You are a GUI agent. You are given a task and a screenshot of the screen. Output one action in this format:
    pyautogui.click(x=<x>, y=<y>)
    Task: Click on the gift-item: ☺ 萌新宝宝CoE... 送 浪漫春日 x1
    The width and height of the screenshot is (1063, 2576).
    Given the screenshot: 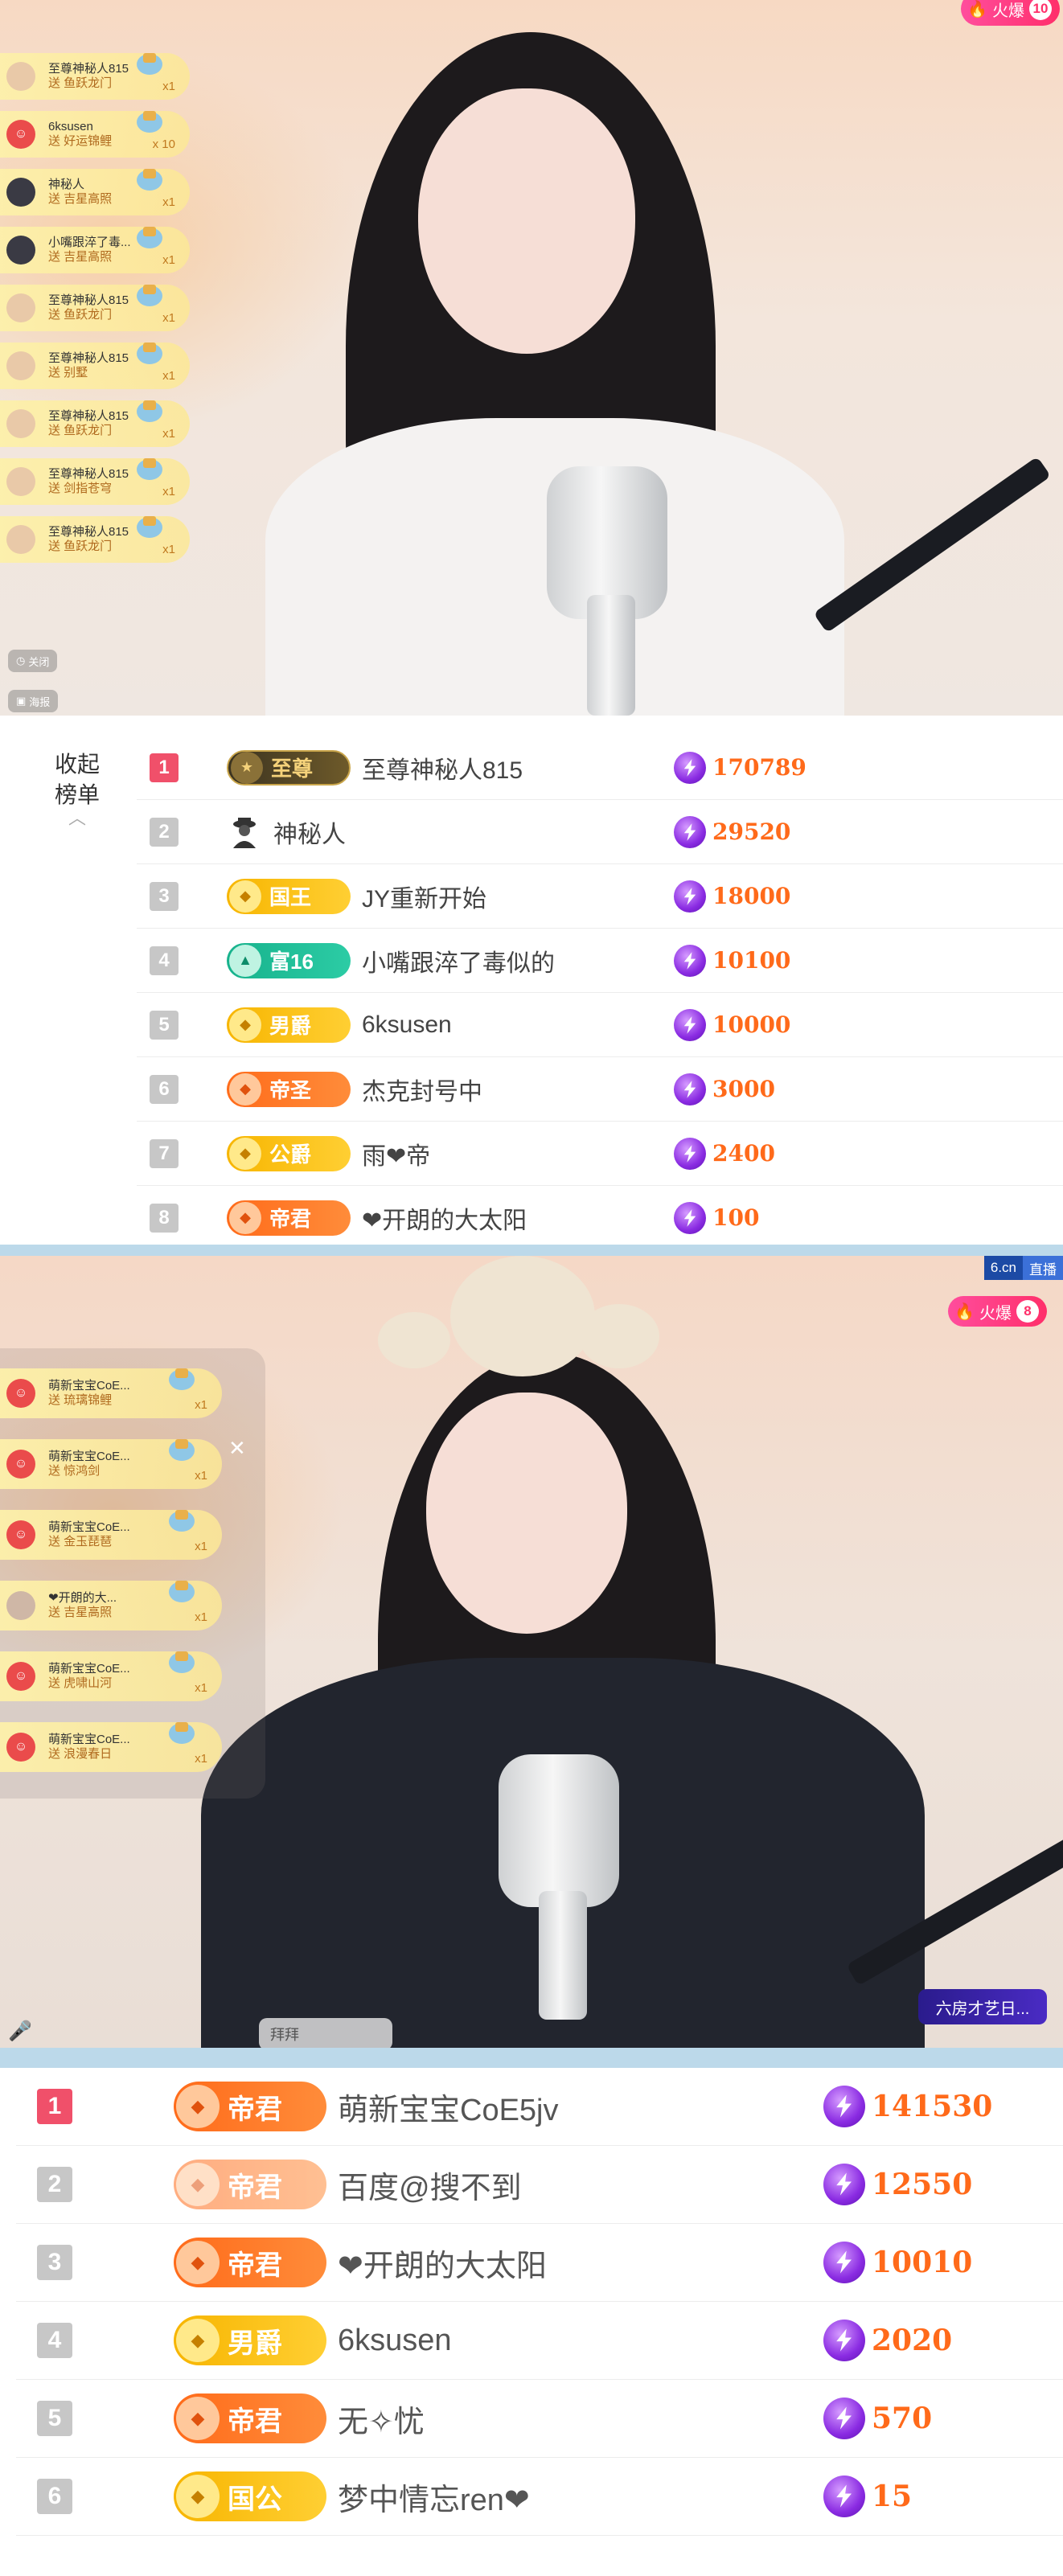 What is the action you would take?
    pyautogui.click(x=111, y=1747)
    